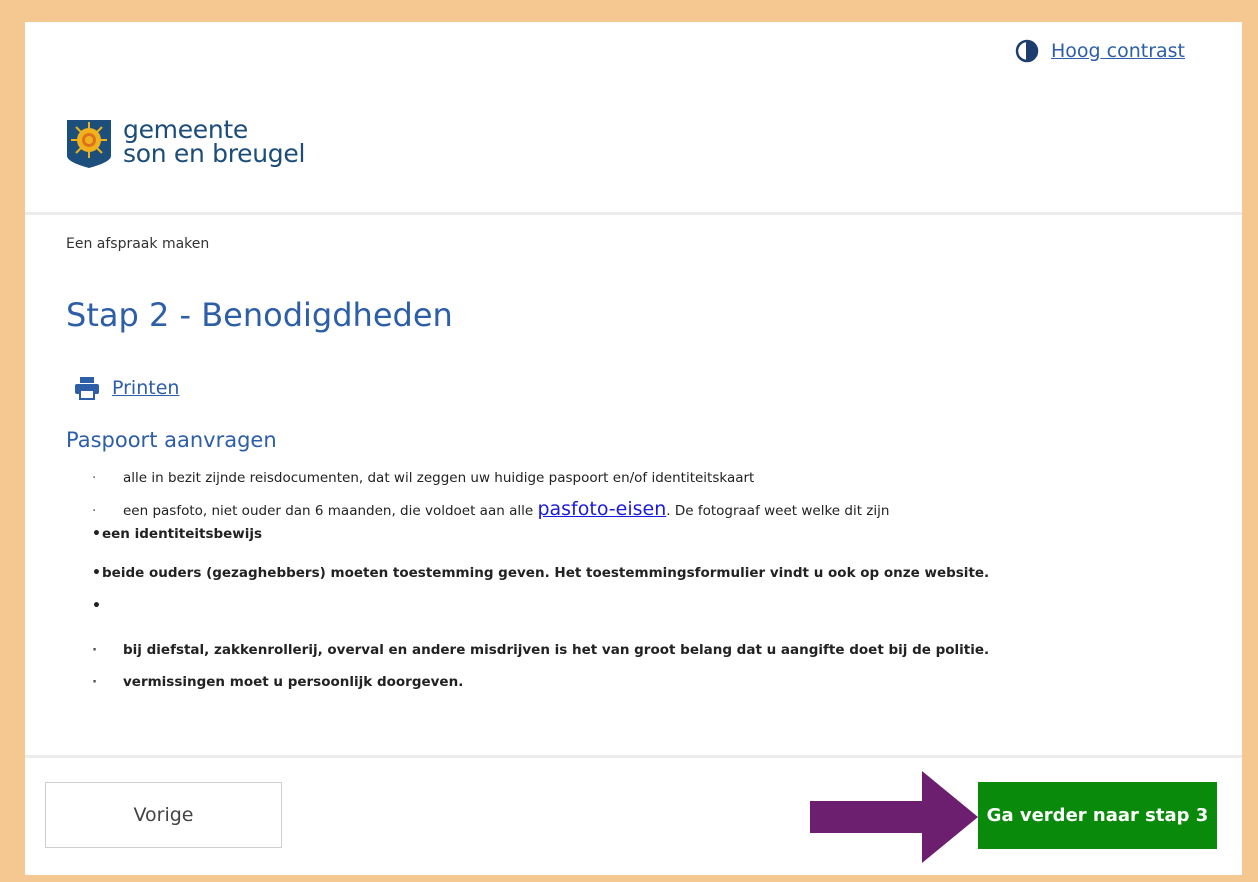 This screenshot has width=1258, height=882. I want to click on logo-text: gemeente son en breugel, so click(214, 142).